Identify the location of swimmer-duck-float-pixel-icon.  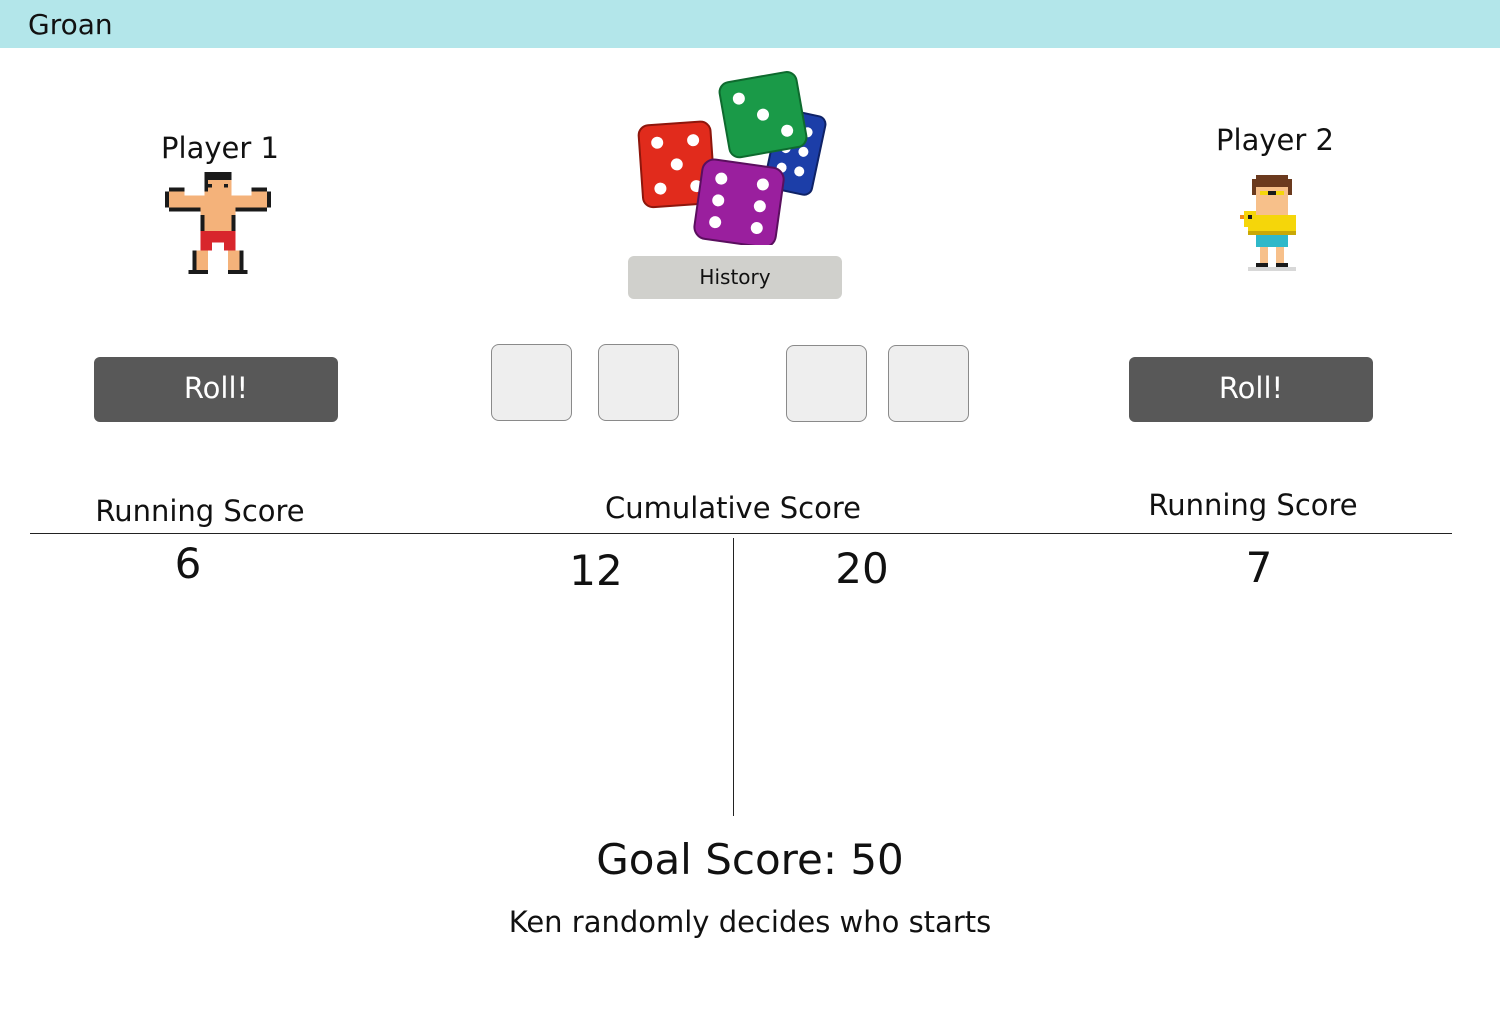
(1268, 223).